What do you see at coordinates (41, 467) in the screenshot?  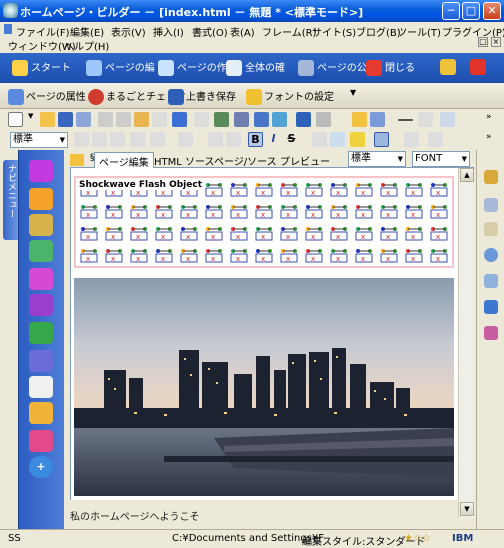 I see `add-icon: +` at bounding box center [41, 467].